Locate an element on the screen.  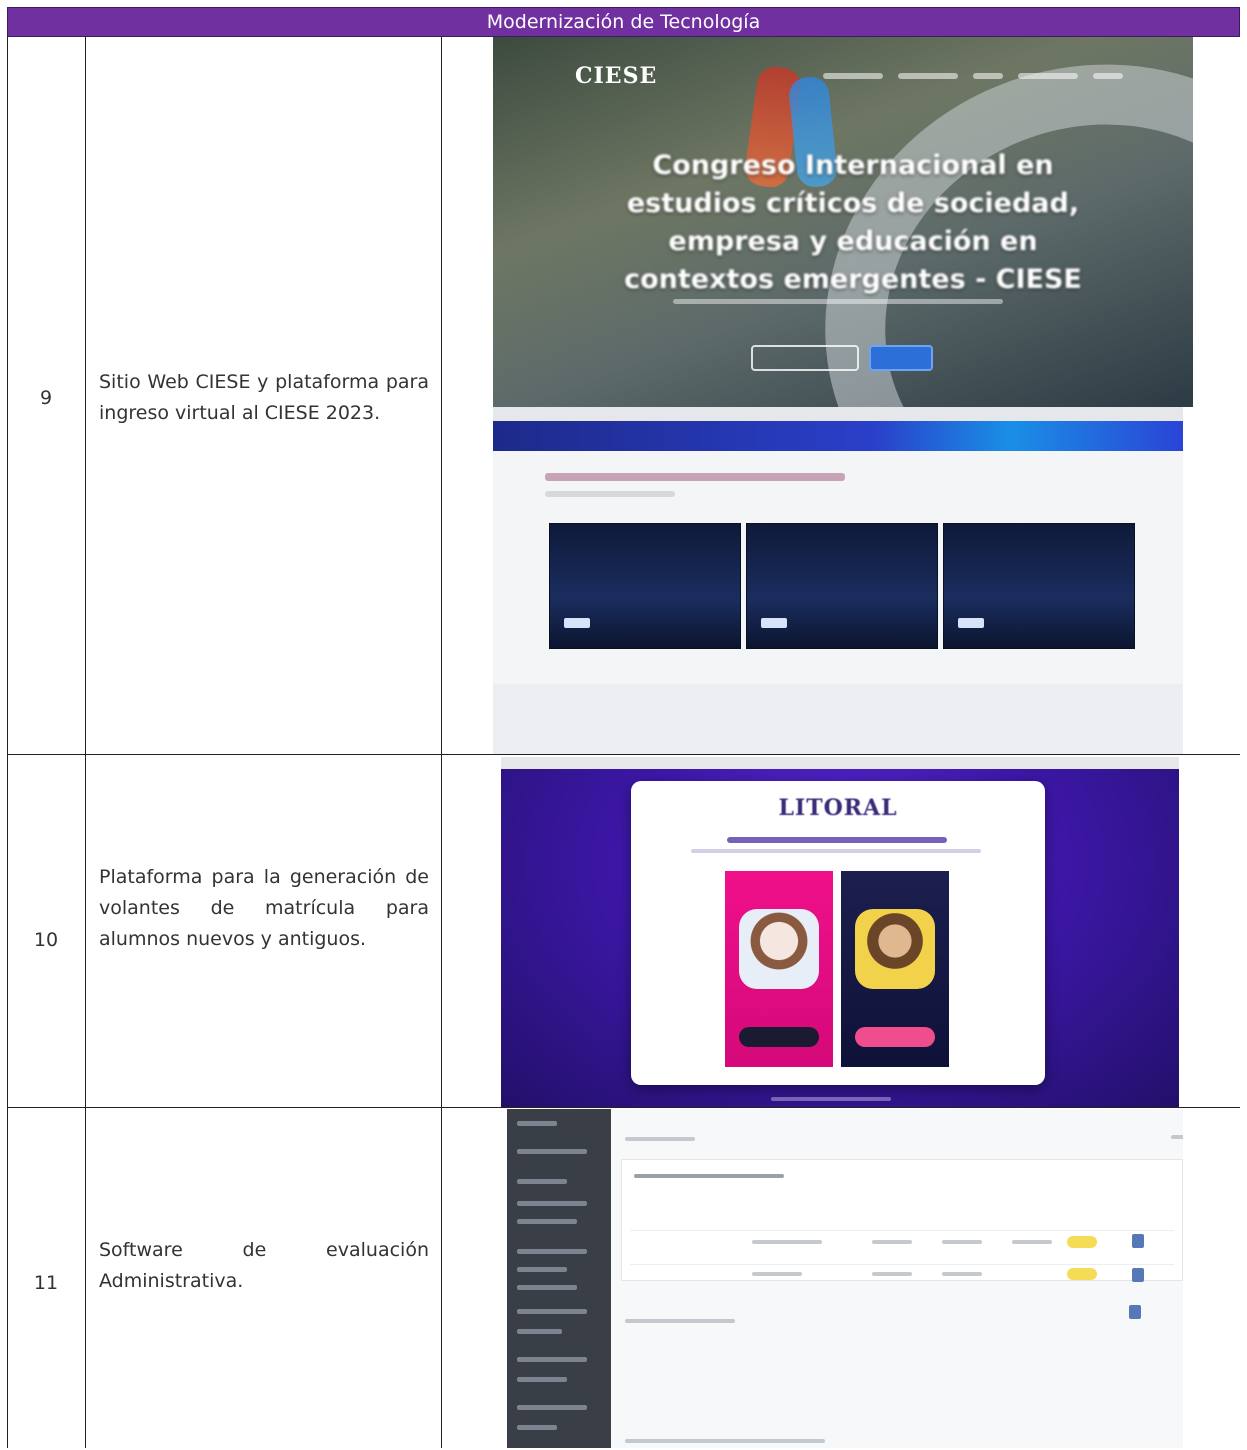
ciese-logo: CIESE is located at coordinates (616, 76).